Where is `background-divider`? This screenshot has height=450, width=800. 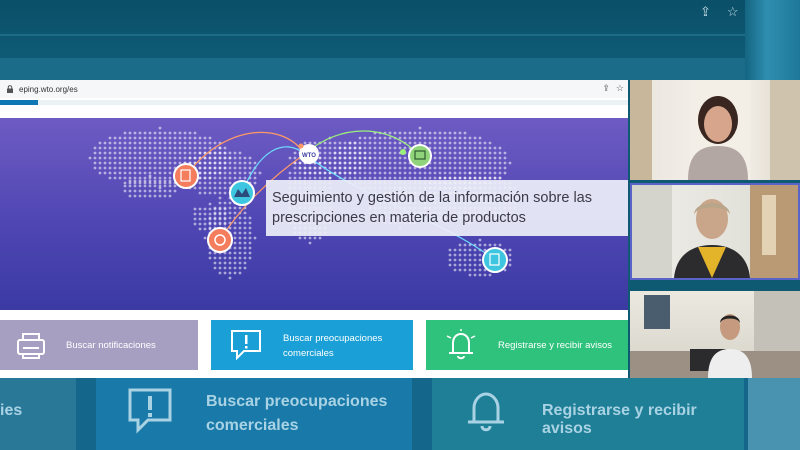 background-divider is located at coordinates (380, 35).